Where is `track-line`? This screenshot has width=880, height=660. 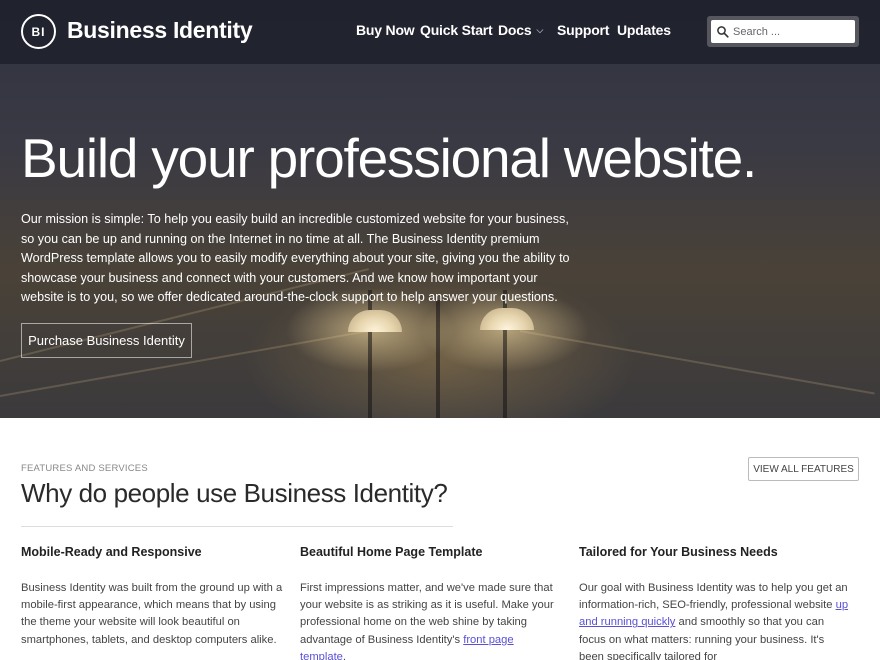
track-line is located at coordinates (697, 362).